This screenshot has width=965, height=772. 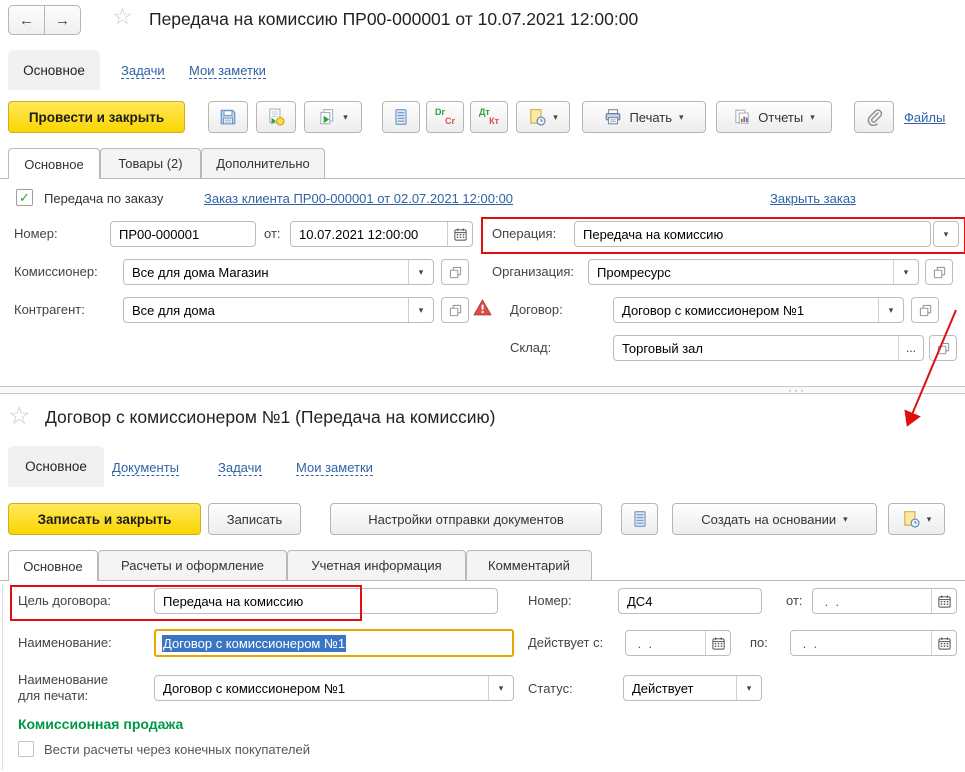 What do you see at coordinates (813, 198) in the screenshot?
I see `close-order-link: Закрыть заказ` at bounding box center [813, 198].